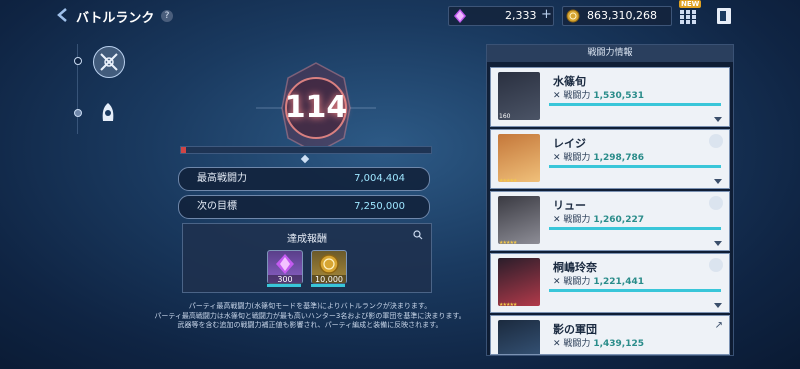 The height and width of the screenshot is (369, 800). Describe the element at coordinates (569, 205) in the screenshot. I see `hunter-name: リュー` at that location.